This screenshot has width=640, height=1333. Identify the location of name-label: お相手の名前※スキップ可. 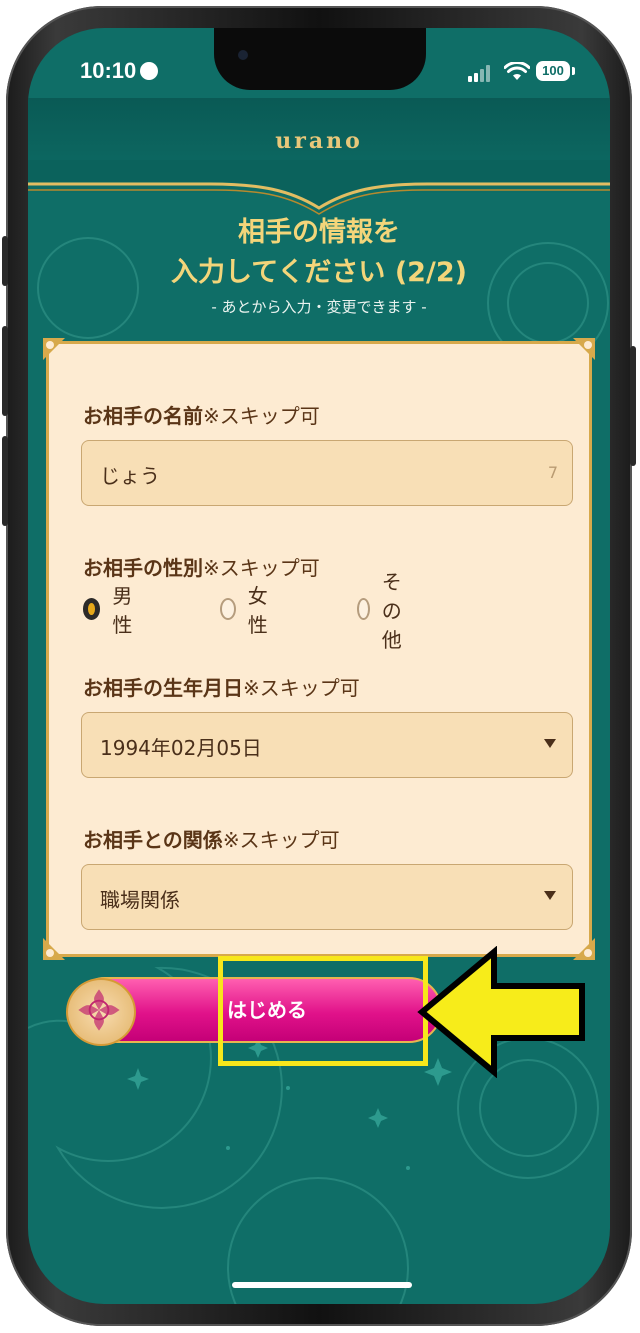
(201, 414).